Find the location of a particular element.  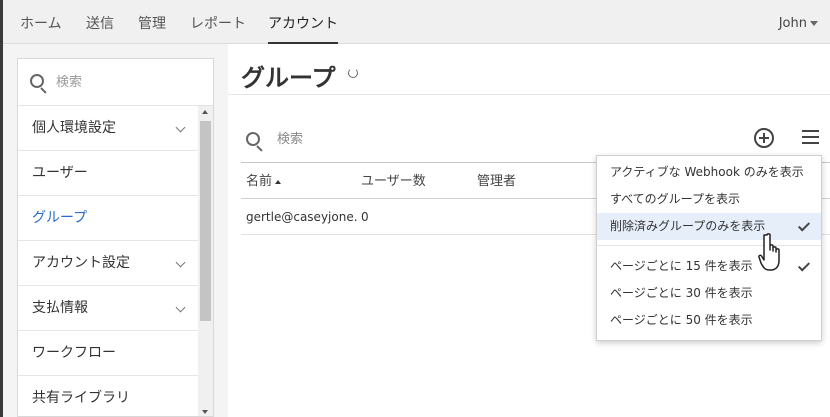

sidebar-item-account-settings: アカウント設定 is located at coordinates (109, 263).